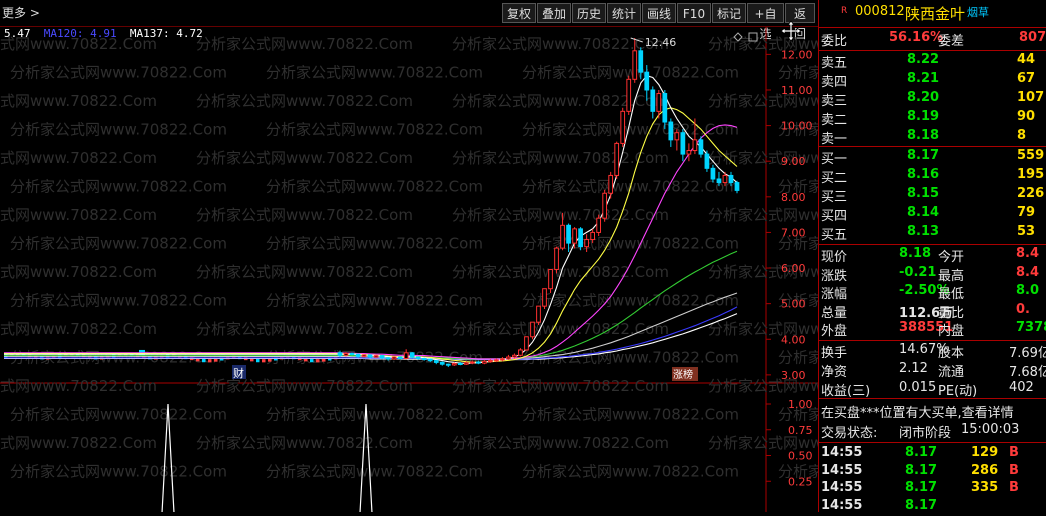 This screenshot has width=1046, height=516. Describe the element at coordinates (923, 212) in the screenshot. I see `buy-price: 8.14` at that location.